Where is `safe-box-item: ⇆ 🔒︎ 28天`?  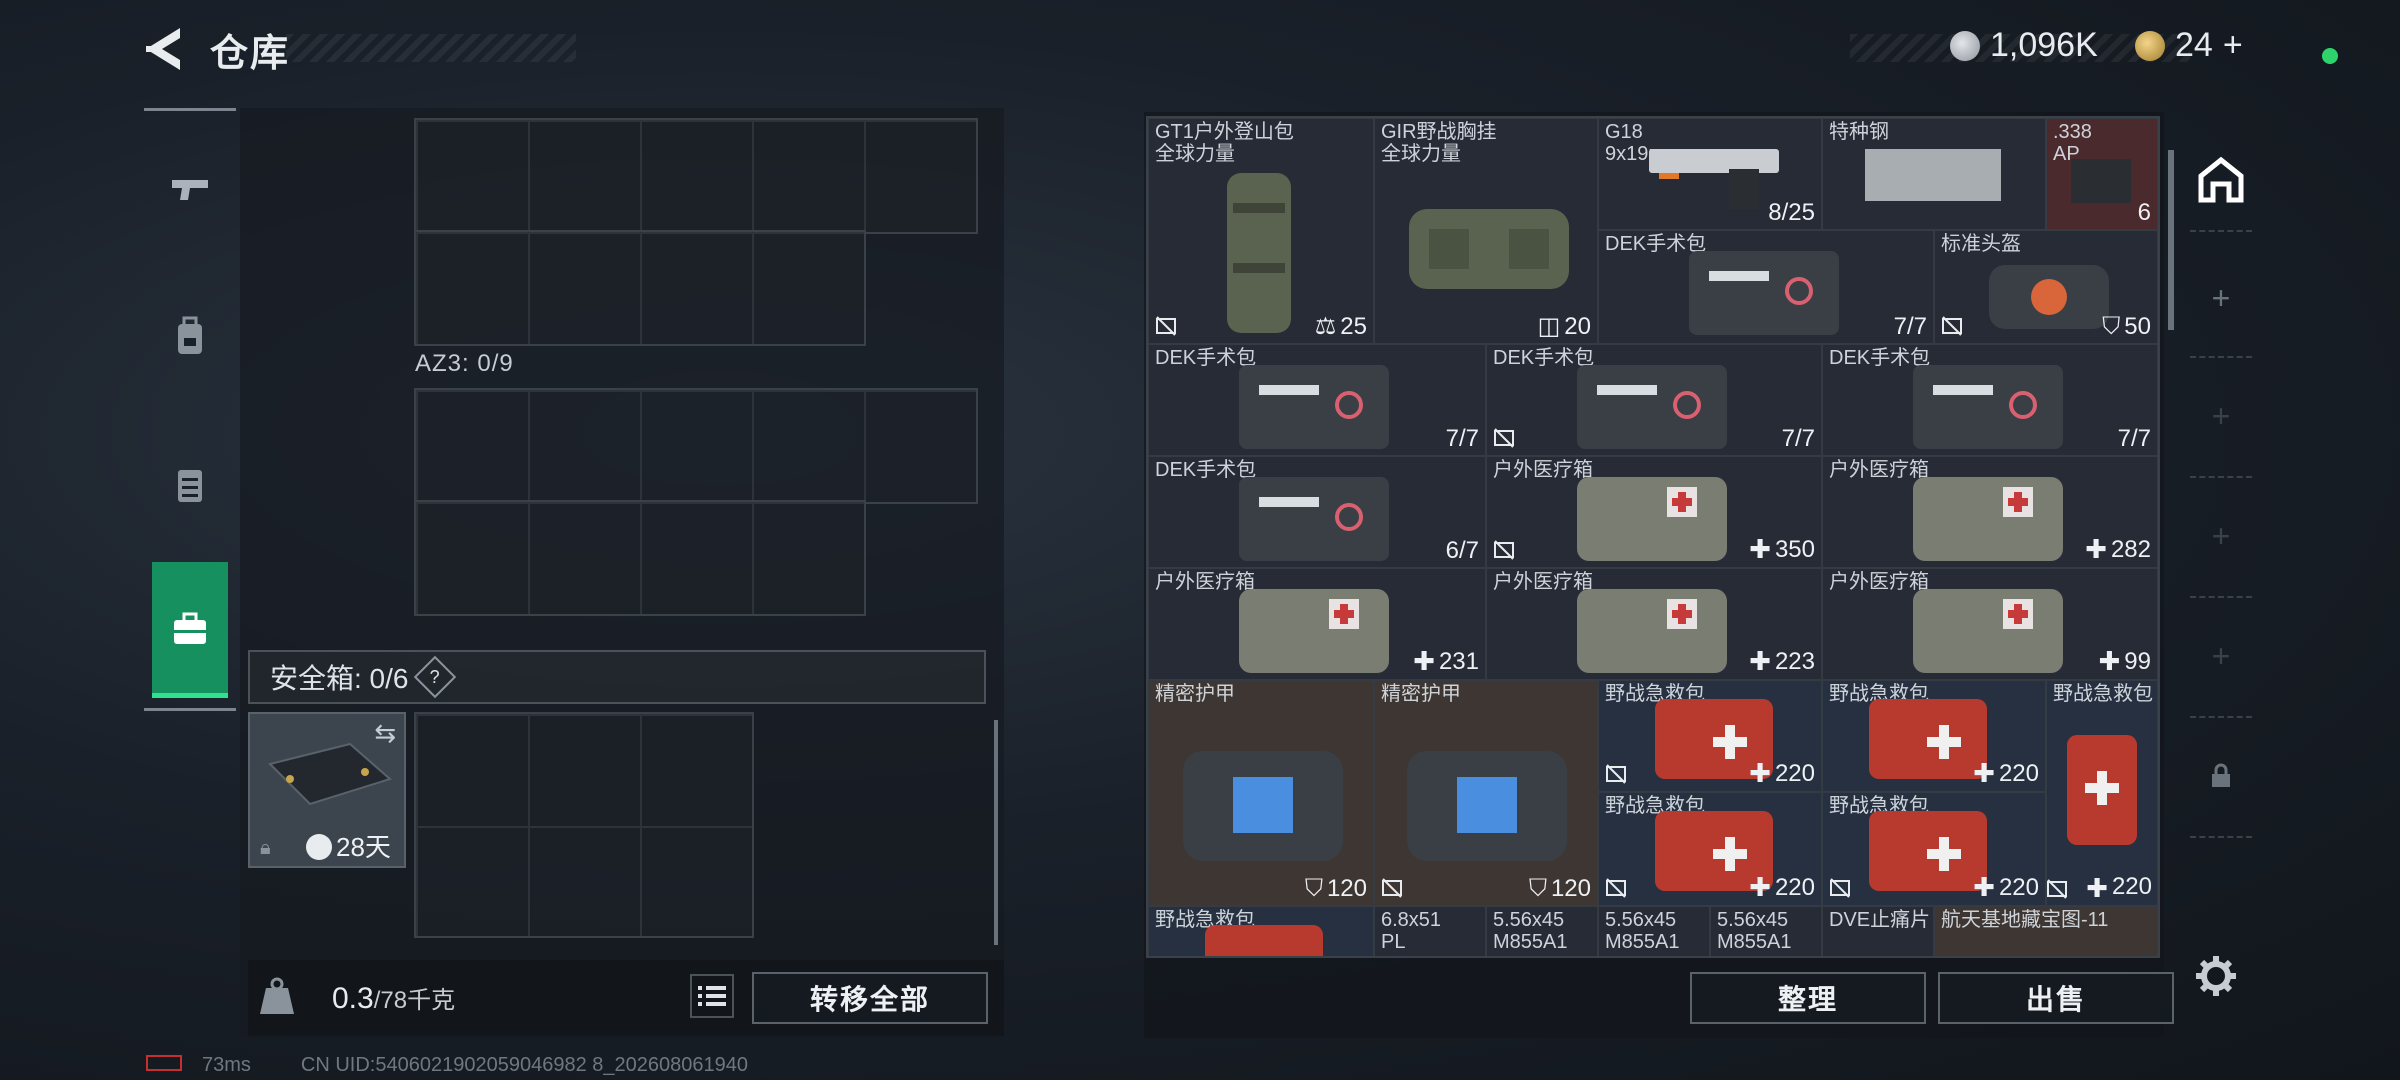 safe-box-item: ⇆ 🔒︎ 28天 is located at coordinates (327, 790).